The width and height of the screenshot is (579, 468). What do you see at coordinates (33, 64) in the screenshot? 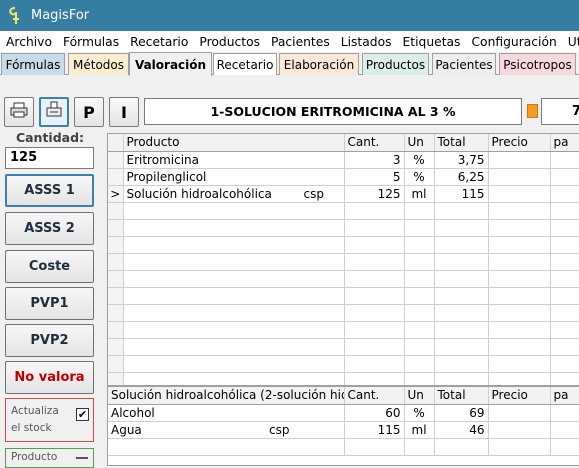
I see `tab-formulas: Fórmulas` at bounding box center [33, 64].